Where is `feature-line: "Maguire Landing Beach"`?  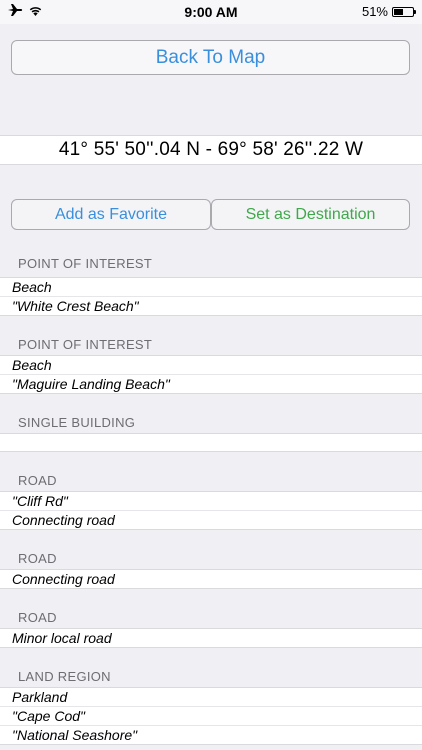
feature-line: "Maguire Landing Beach" is located at coordinates (91, 384).